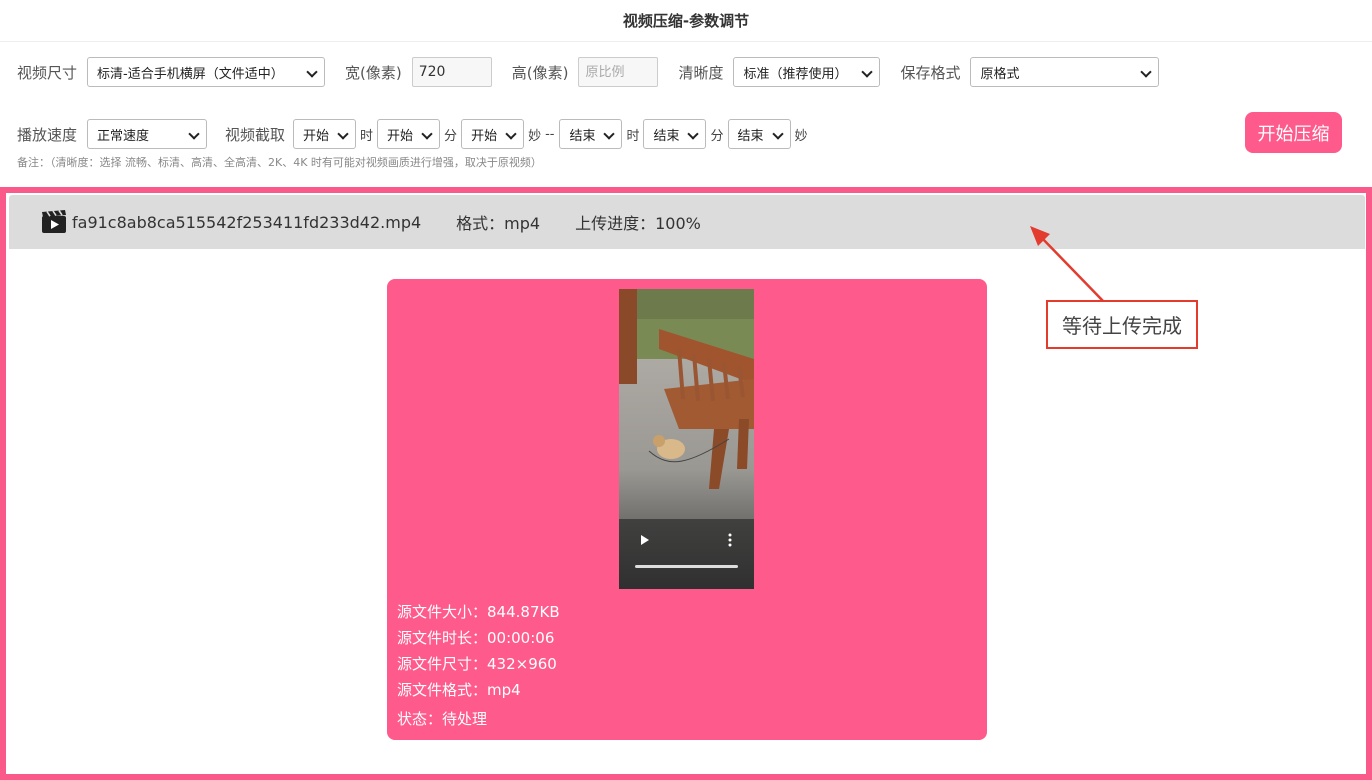  Describe the element at coordinates (47, 134) in the screenshot. I see `speed-label: 播放速度` at that location.